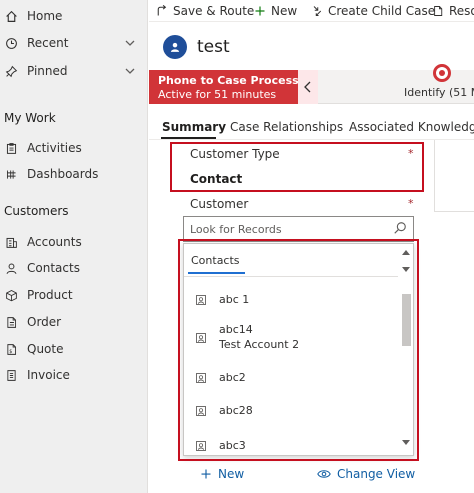 The width and height of the screenshot is (474, 493). I want to click on create-child-case-button: Create Child Case, so click(373, 11).